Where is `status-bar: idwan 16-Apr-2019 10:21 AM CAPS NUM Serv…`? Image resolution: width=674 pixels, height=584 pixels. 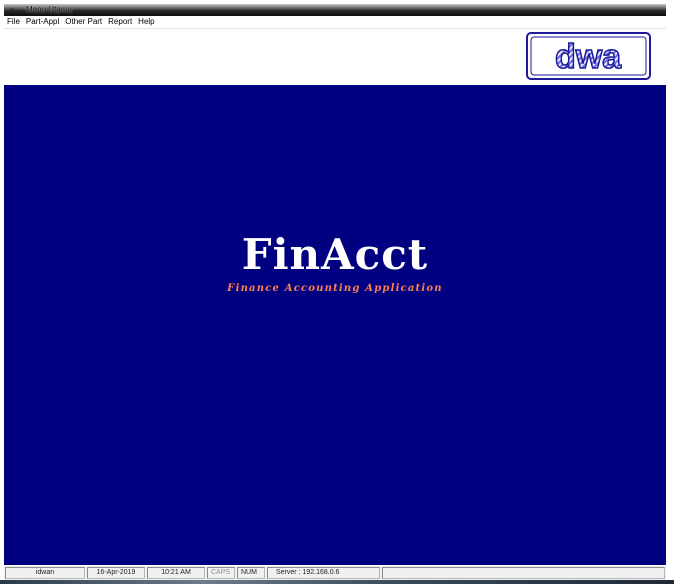
status-bar: idwan 16-Apr-2019 10:21 AM CAPS NUM Serv… is located at coordinates (335, 573).